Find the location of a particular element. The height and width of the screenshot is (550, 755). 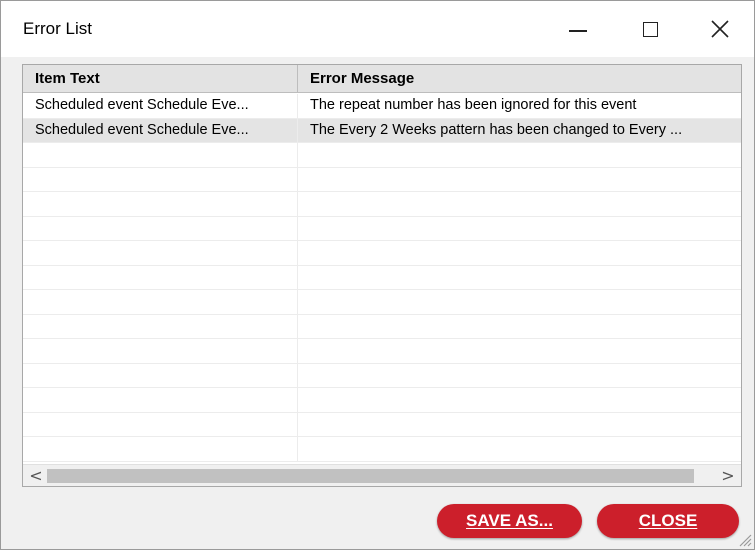

title-bar: Error List is located at coordinates (377, 29).